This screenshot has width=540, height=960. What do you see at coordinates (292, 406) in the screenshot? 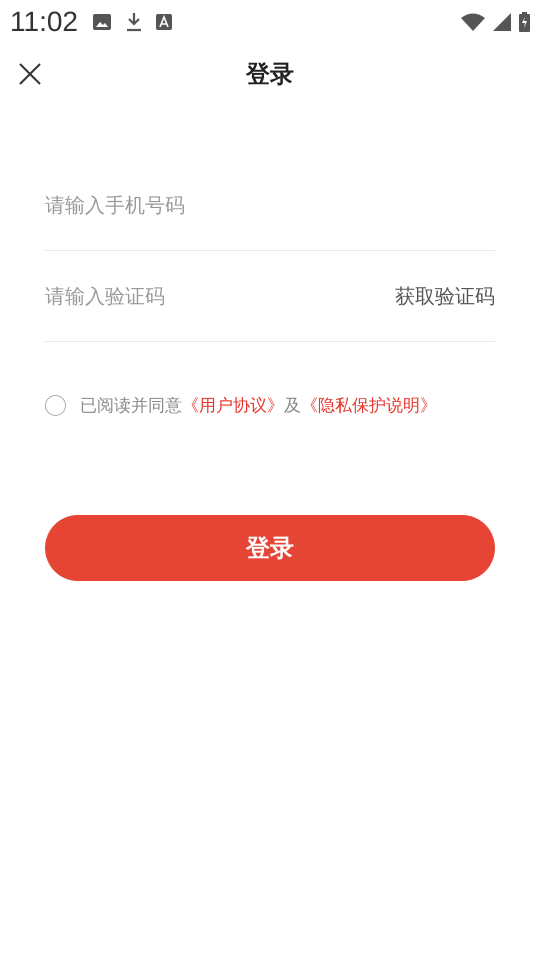
I see `agreement-text: 及` at bounding box center [292, 406].